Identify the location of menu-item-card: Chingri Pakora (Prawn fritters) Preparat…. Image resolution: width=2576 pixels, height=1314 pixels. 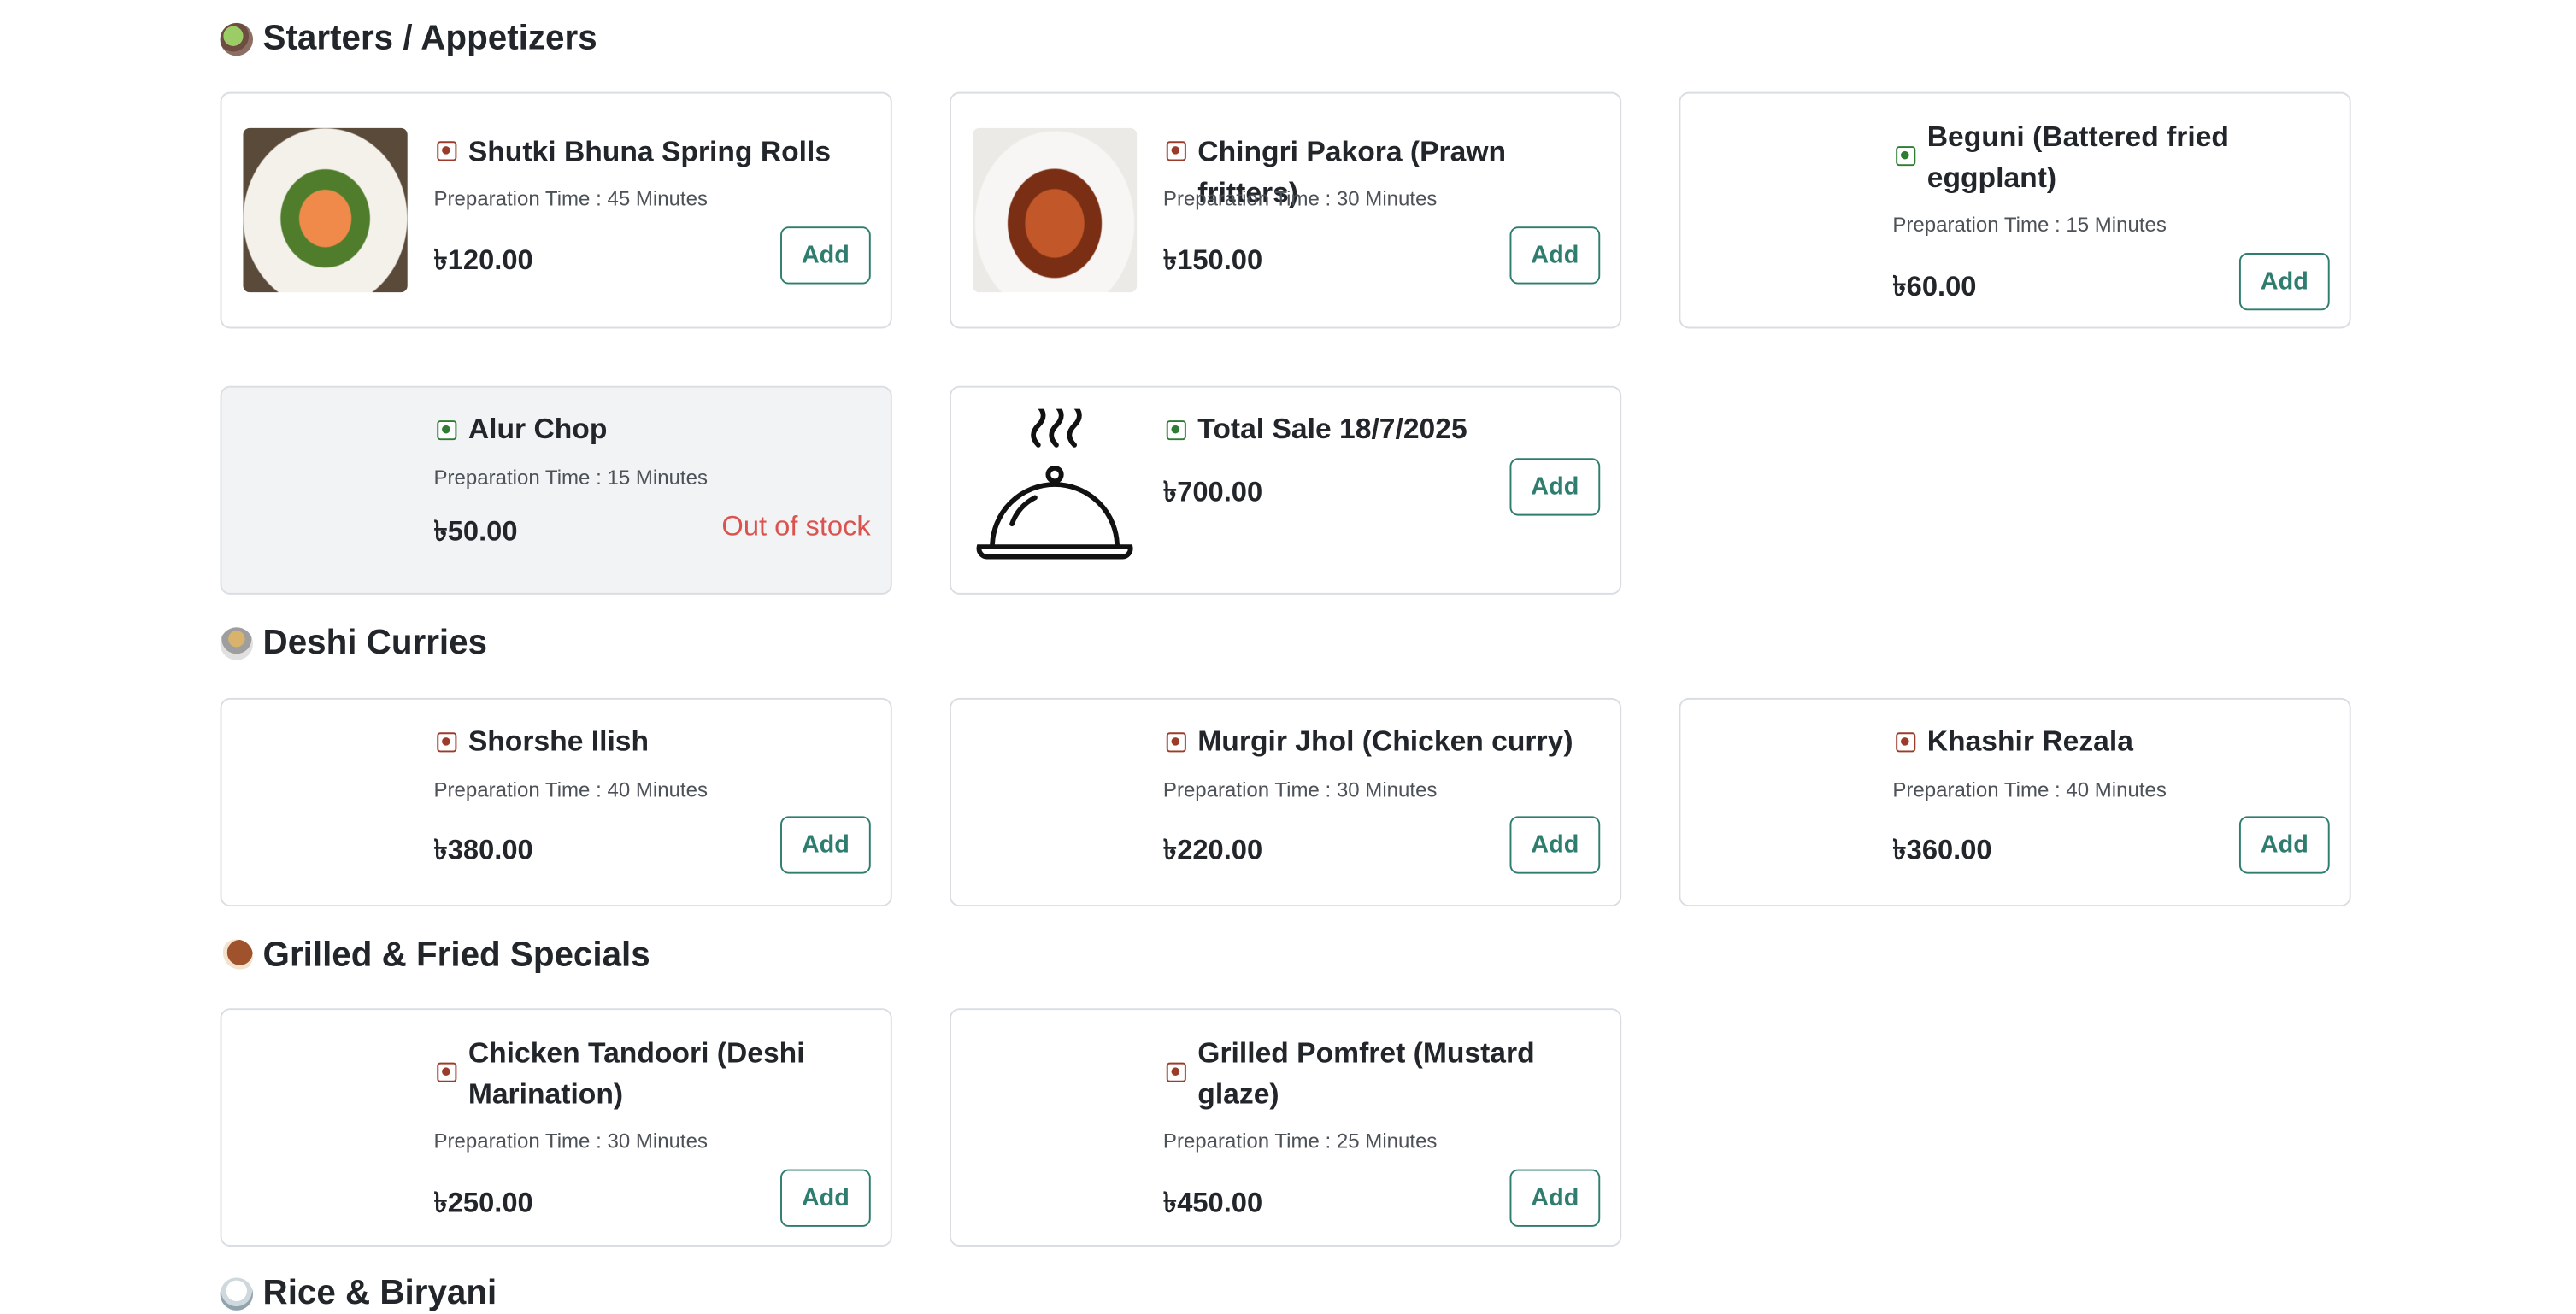
(1286, 210).